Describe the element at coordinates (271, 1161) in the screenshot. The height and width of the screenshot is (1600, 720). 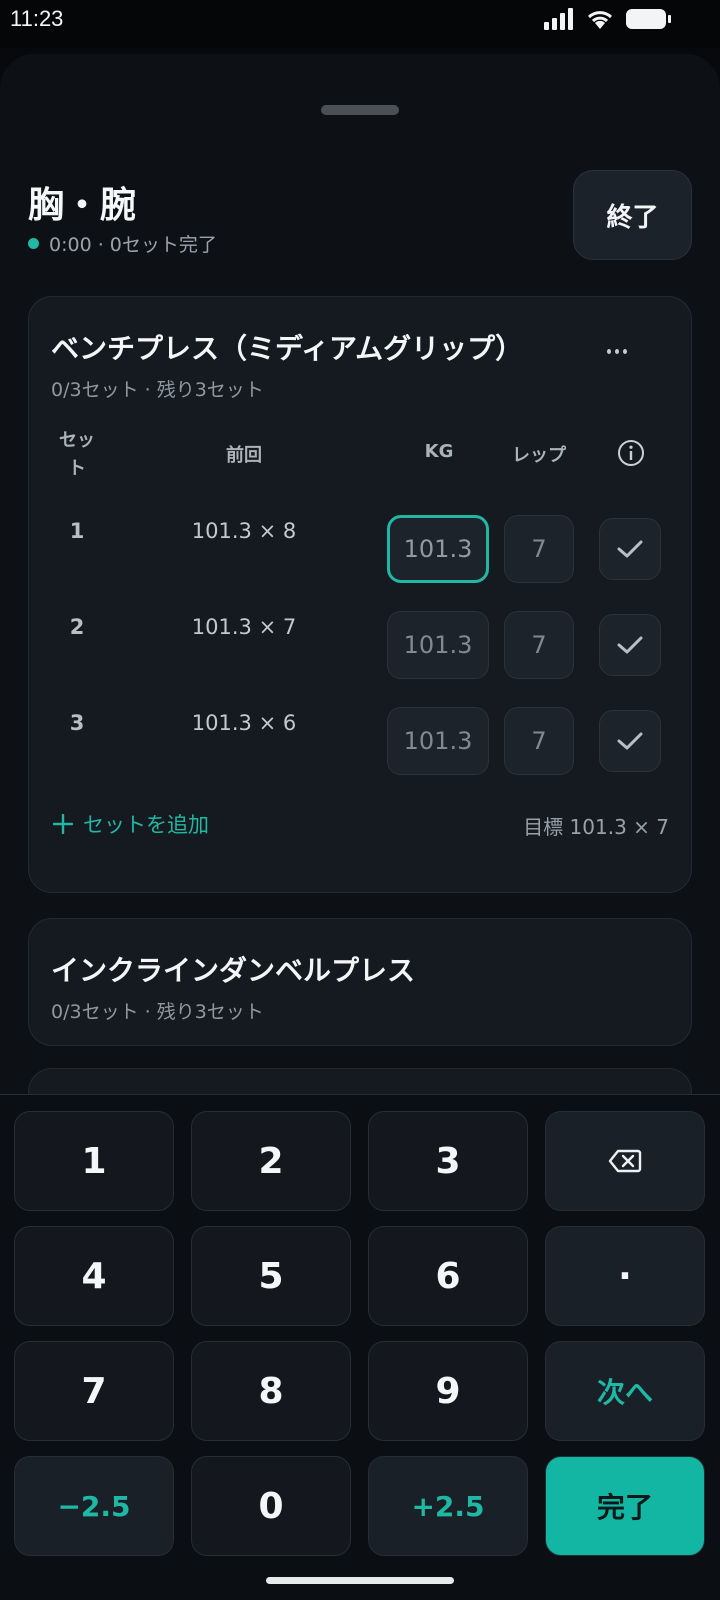
I see `key-2: 2` at that location.